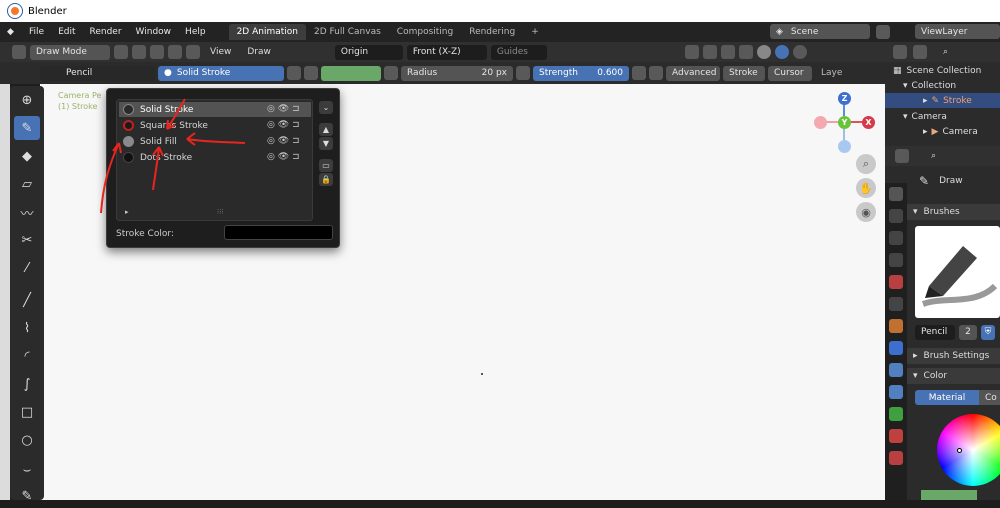  What do you see at coordinates (27, 496) in the screenshot?
I see `extra-tool-icon: ✎` at bounding box center [27, 496].